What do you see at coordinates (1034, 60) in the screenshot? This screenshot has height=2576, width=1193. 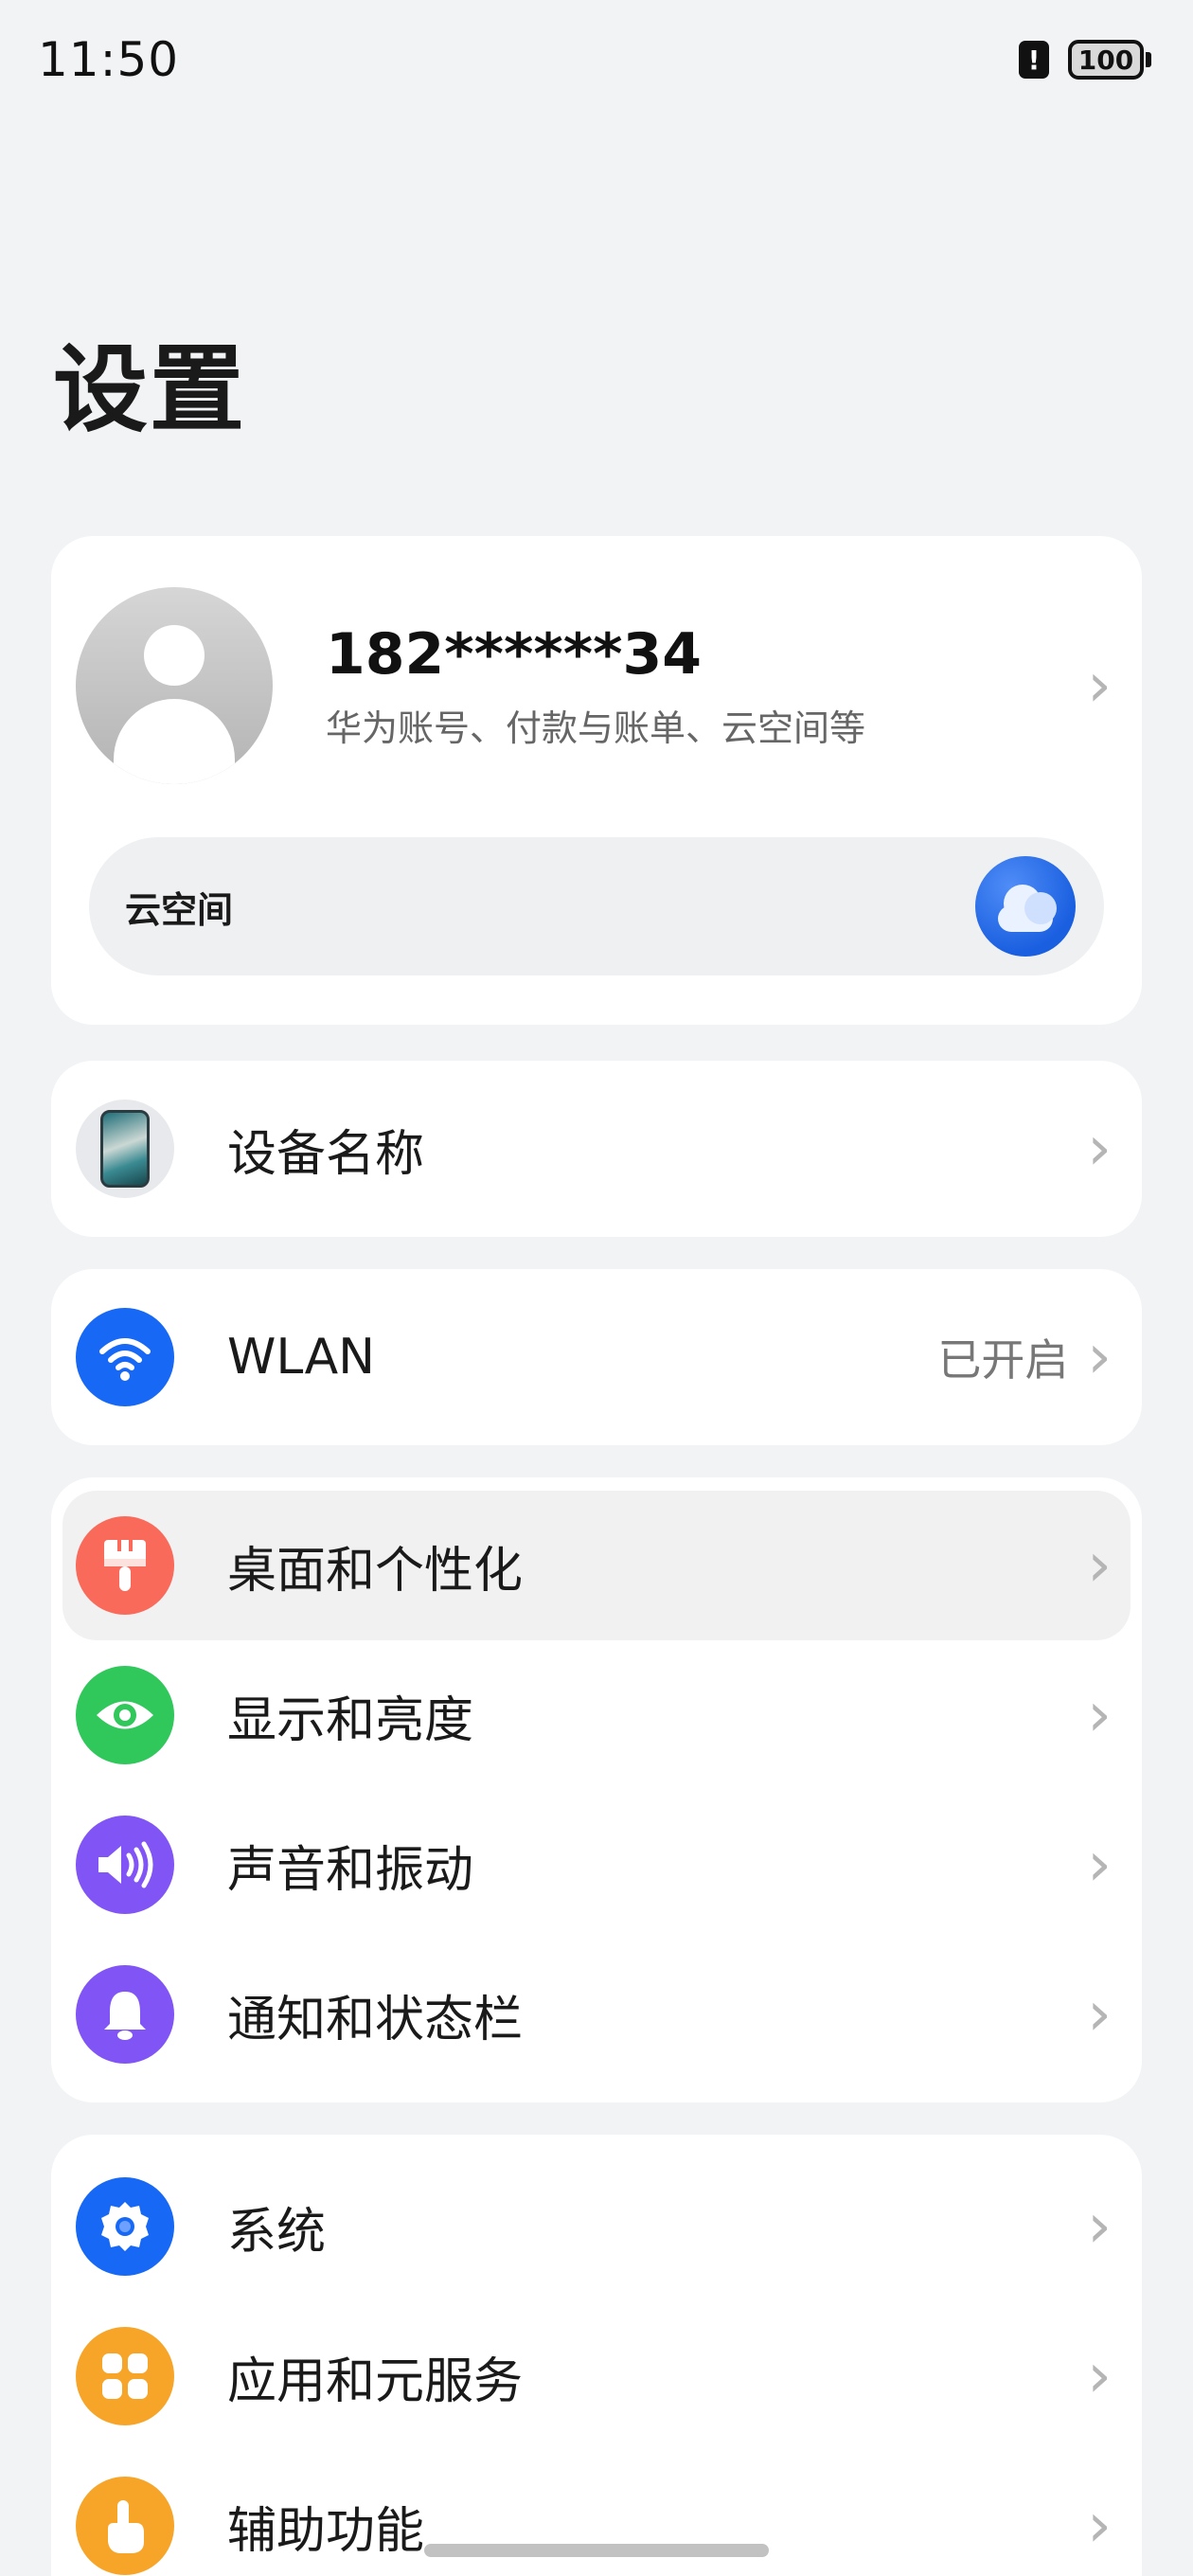 I see `alert-icon: !` at bounding box center [1034, 60].